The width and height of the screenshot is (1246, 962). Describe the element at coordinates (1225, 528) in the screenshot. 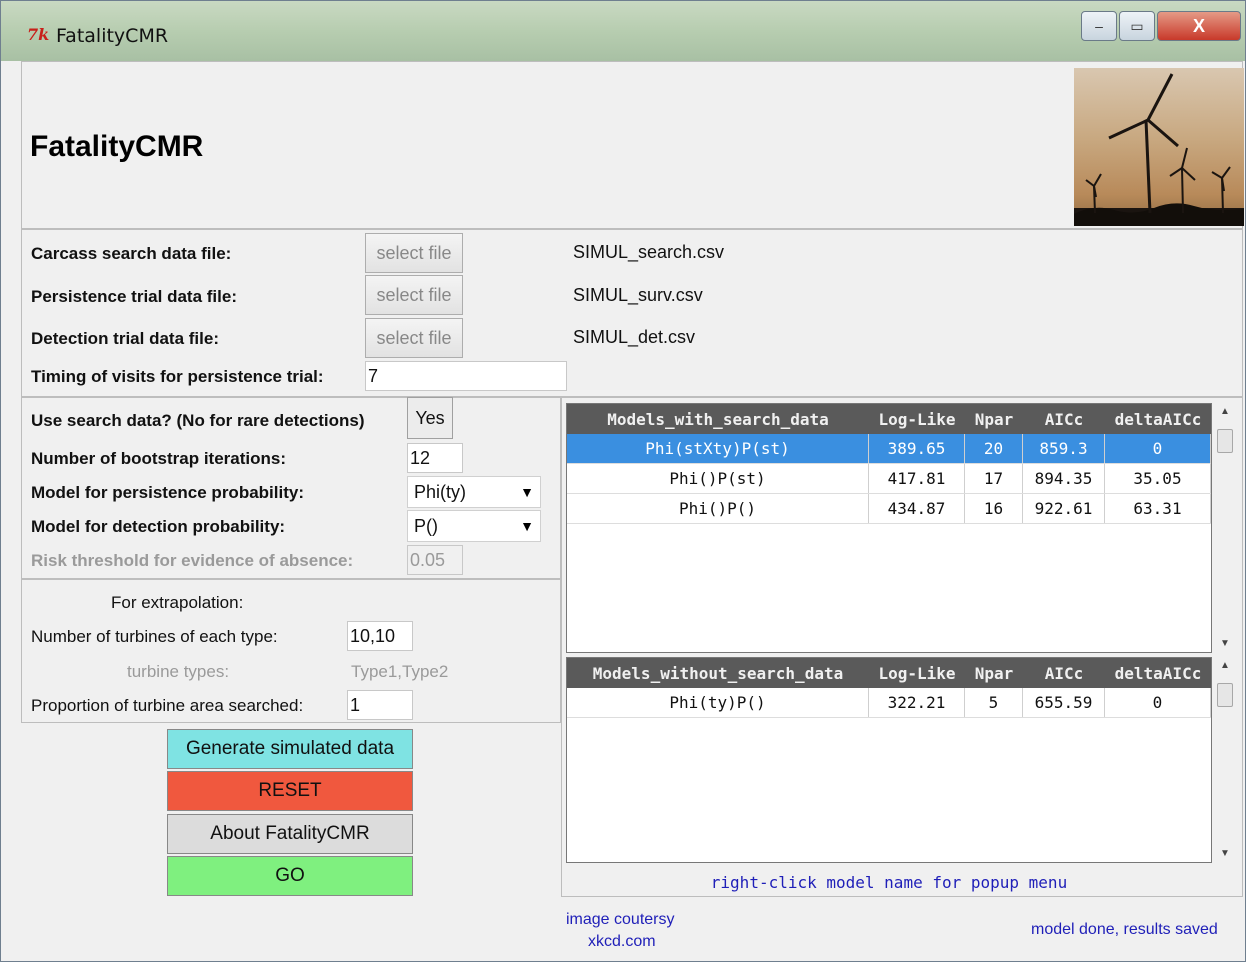

I see `scrollbar-with: ▲ ▼` at that location.